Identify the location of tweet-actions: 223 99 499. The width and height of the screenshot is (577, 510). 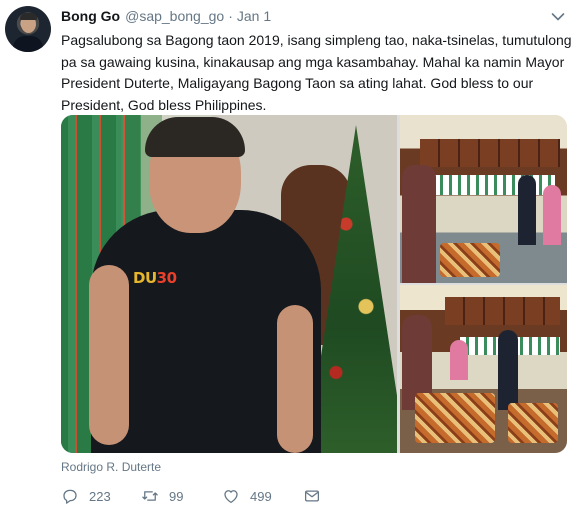
(221, 496).